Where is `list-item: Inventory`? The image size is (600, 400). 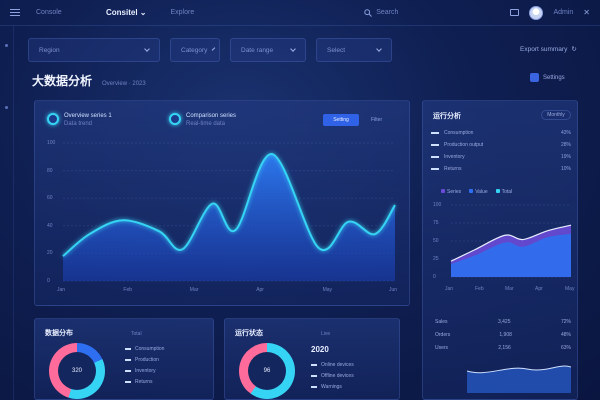
list-item: Inventory is located at coordinates (144, 370).